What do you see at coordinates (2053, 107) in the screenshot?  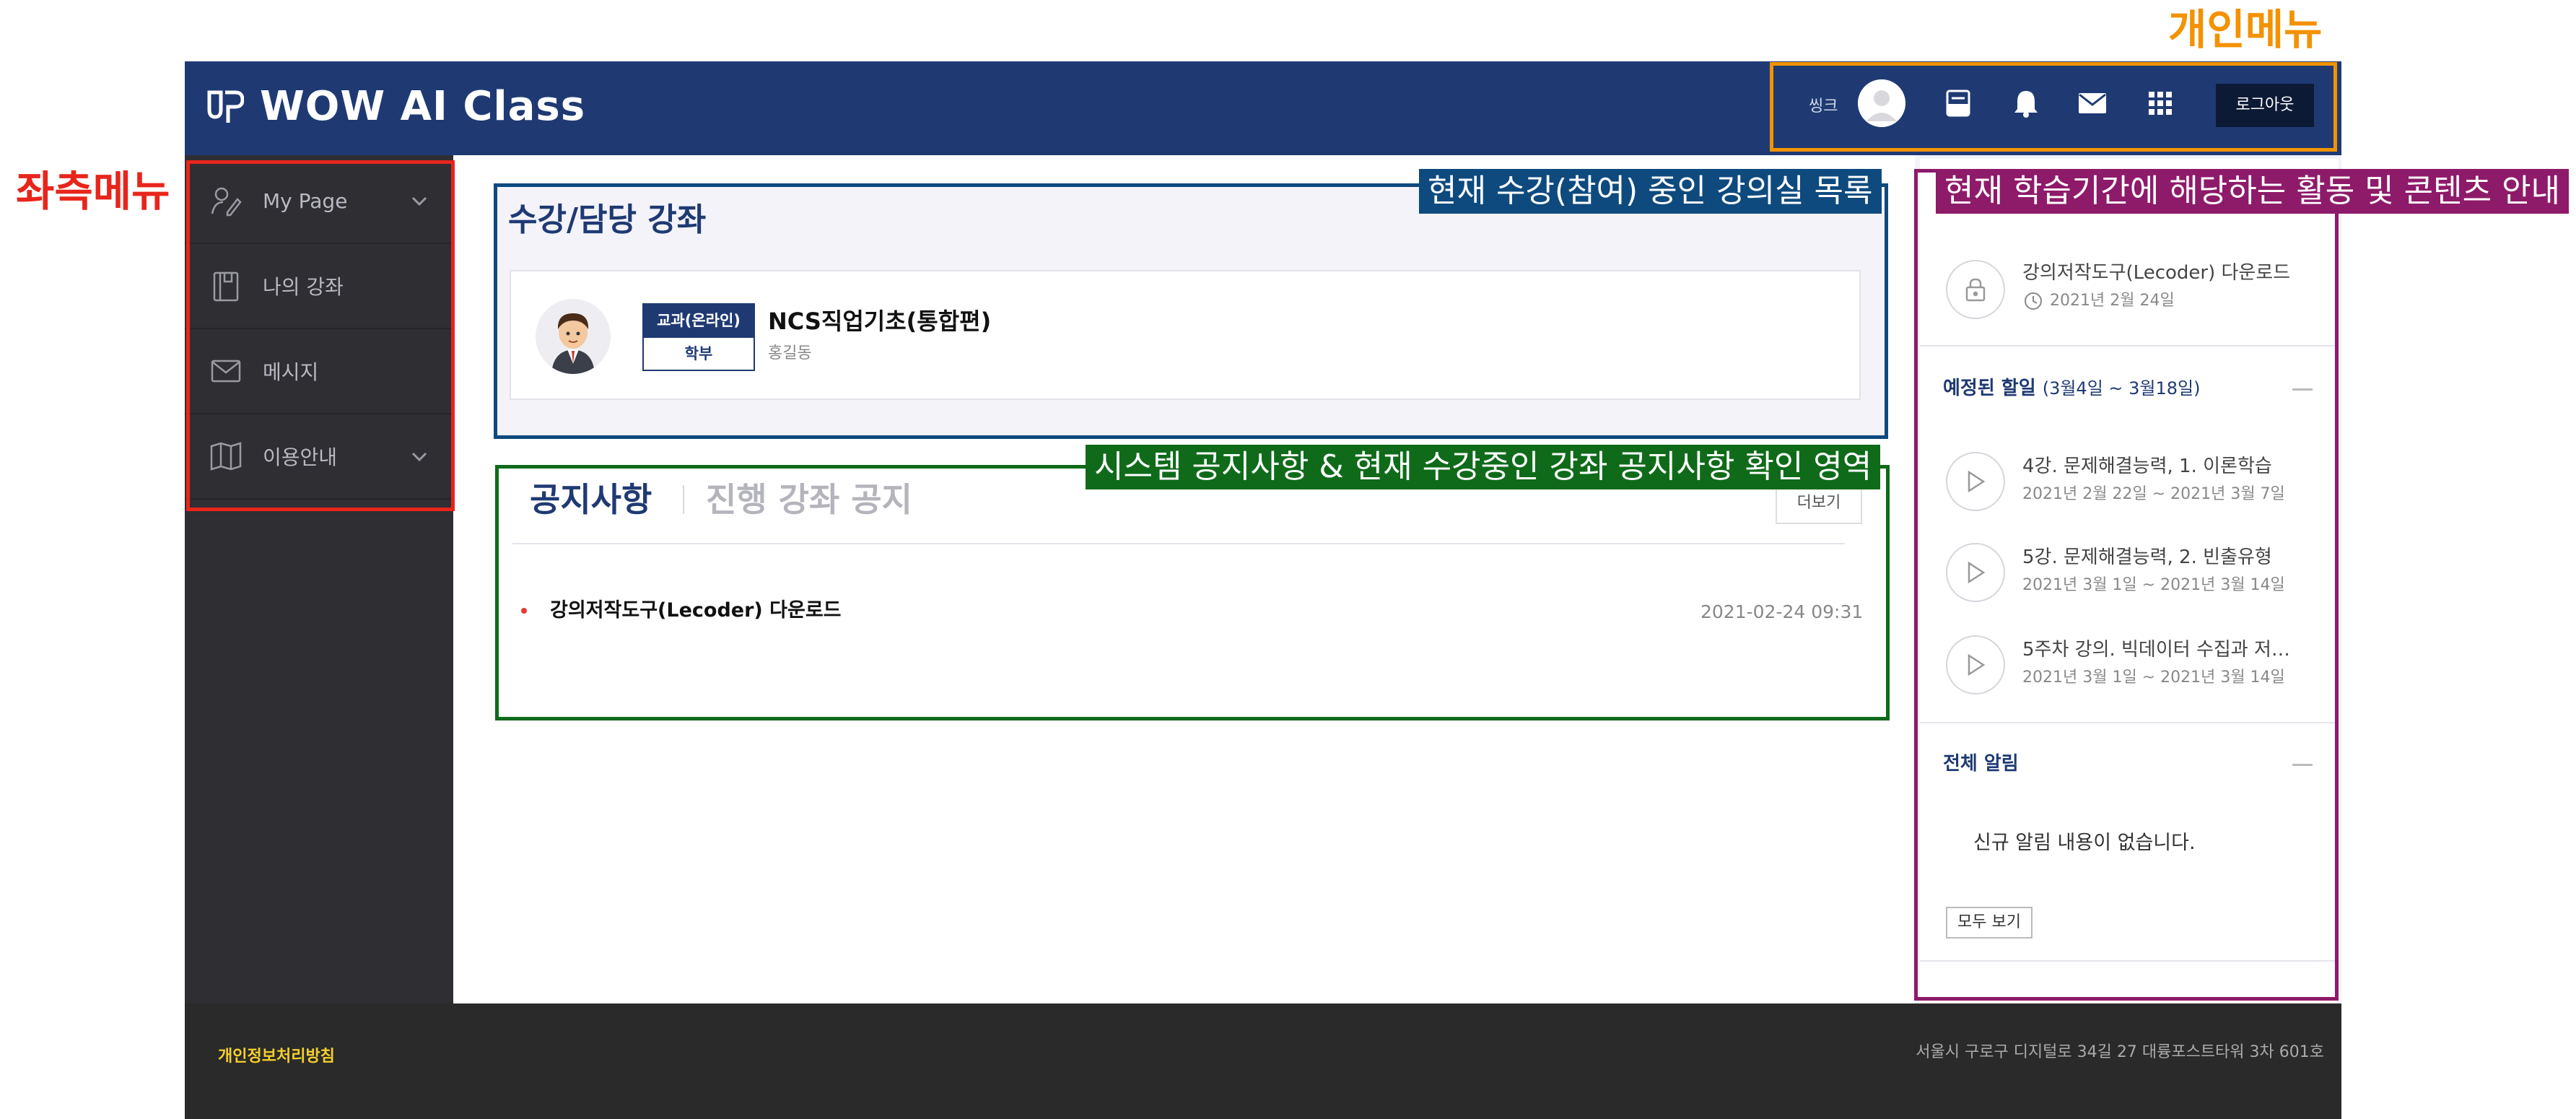 I see `annotation-personal-menu-box` at bounding box center [2053, 107].